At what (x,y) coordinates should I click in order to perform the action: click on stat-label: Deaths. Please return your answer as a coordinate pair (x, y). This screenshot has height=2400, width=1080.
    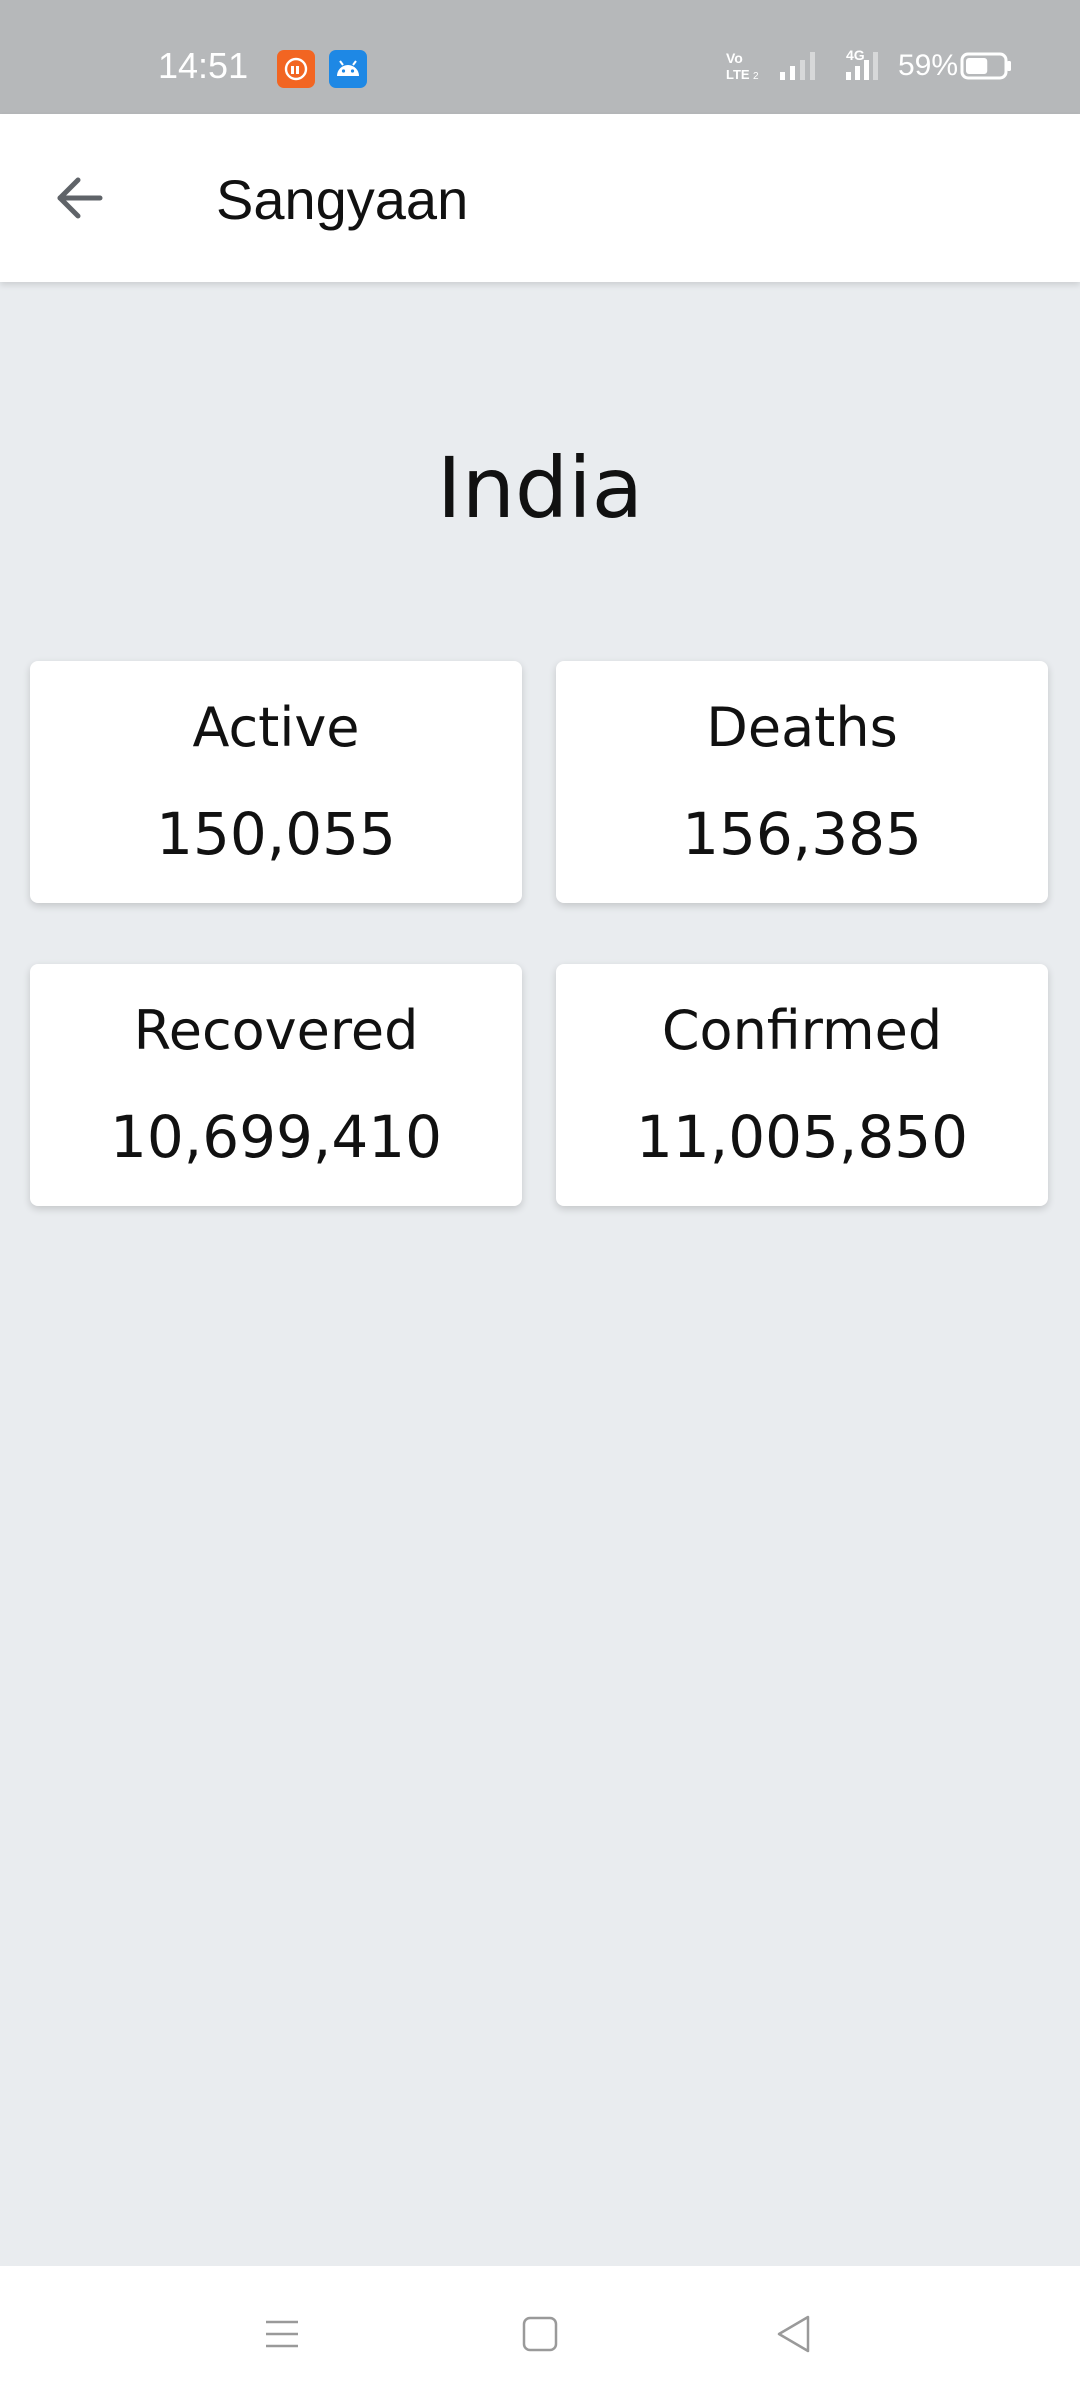
    Looking at the image, I should click on (802, 727).